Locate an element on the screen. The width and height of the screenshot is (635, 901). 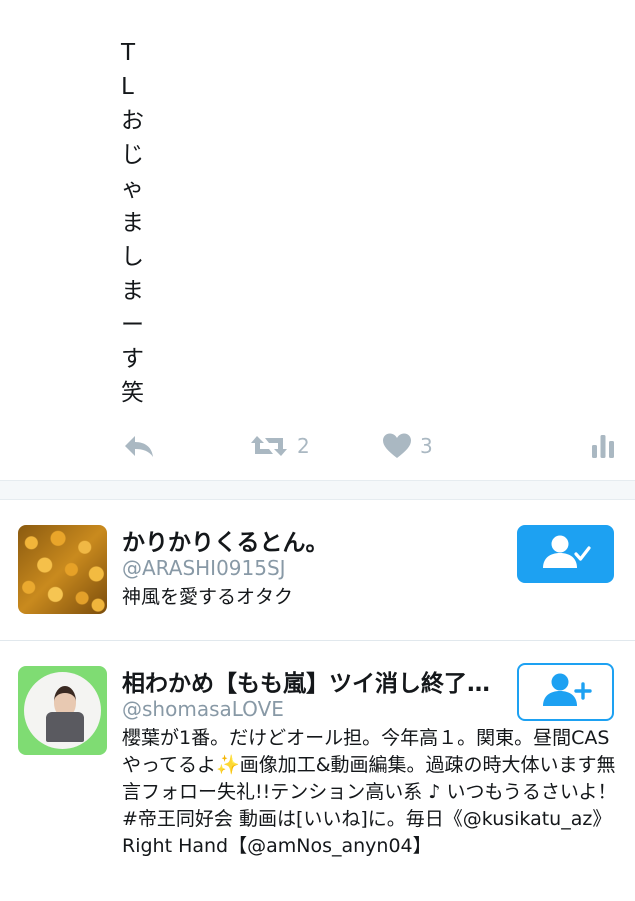
follow-button is located at coordinates (565, 692).